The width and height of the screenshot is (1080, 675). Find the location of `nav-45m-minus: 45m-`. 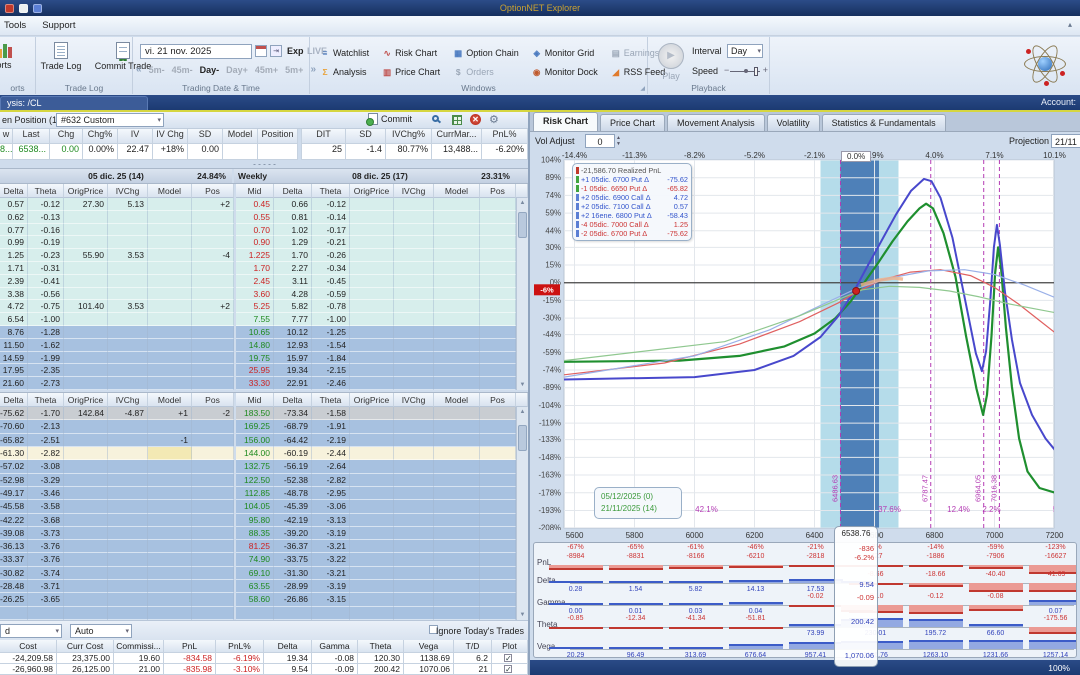

nav-45m-minus: 45m- is located at coordinates (182, 70).